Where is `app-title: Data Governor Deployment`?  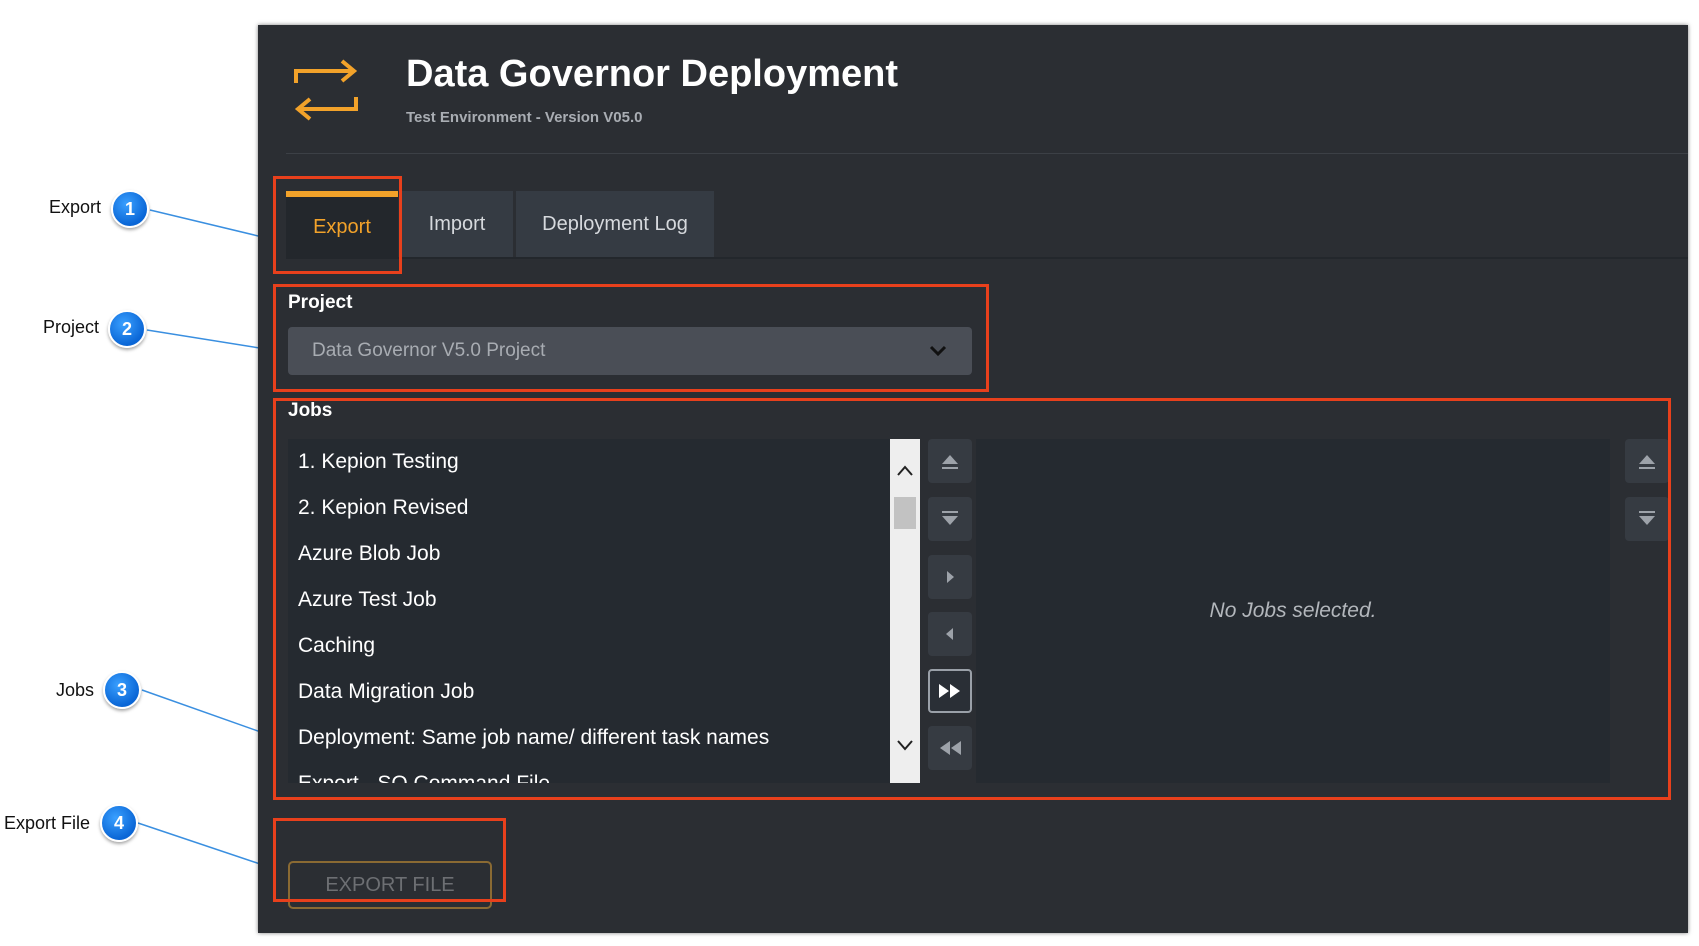
app-title: Data Governor Deployment is located at coordinates (652, 74).